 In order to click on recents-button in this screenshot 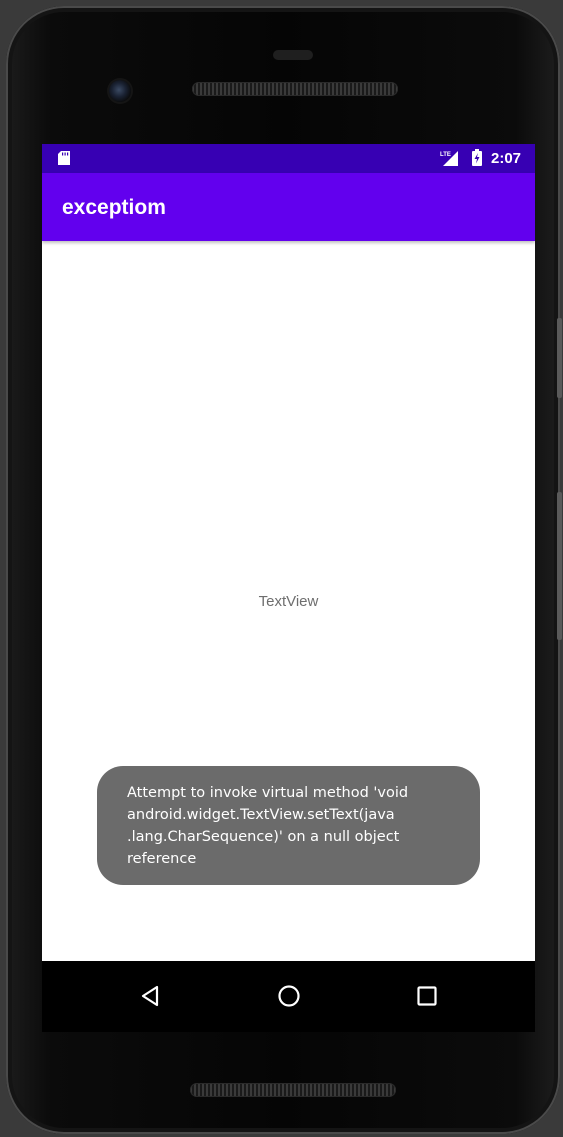, I will do `click(427, 996)`.